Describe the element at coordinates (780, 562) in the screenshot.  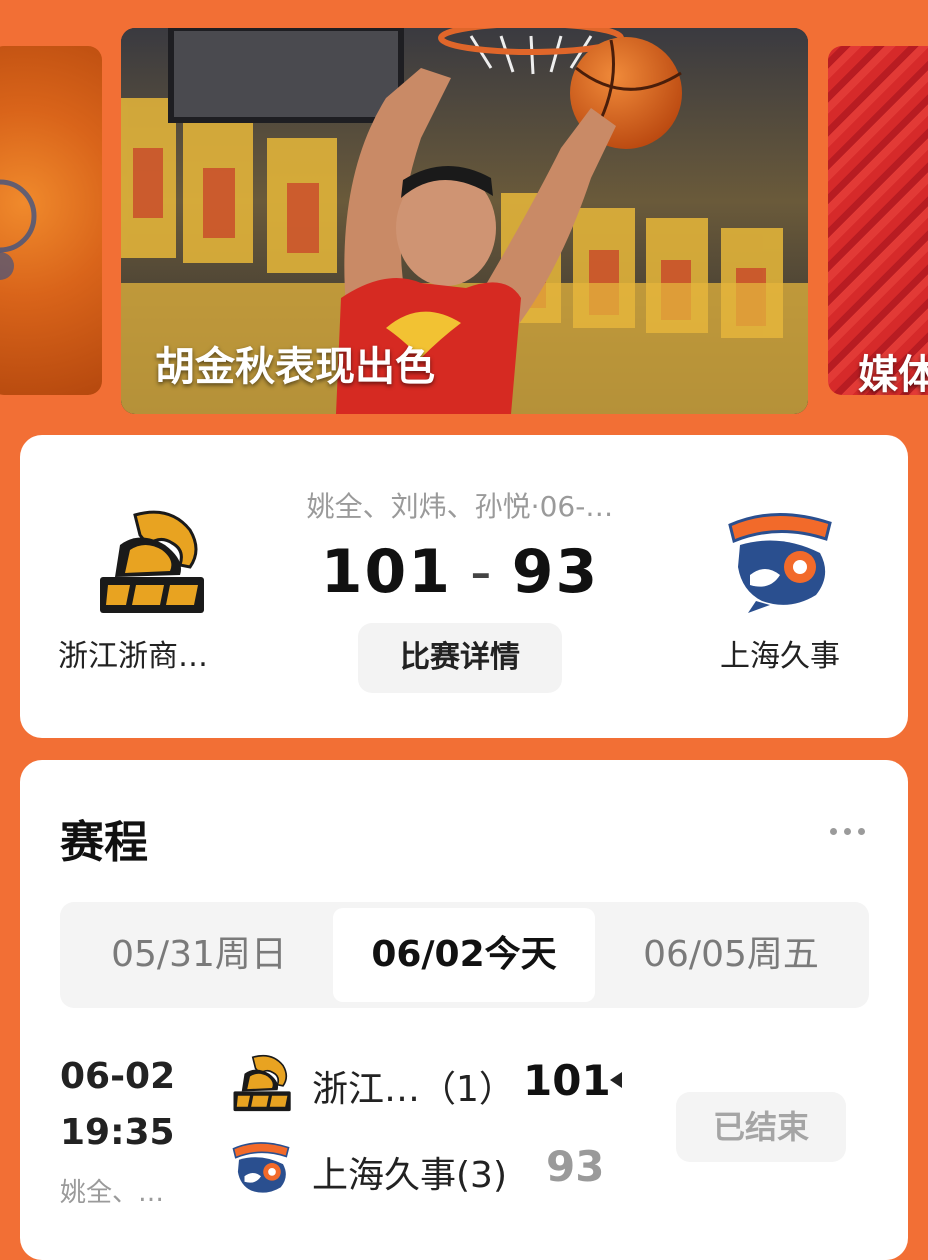
I see `shanghai-sharks-logo` at that location.